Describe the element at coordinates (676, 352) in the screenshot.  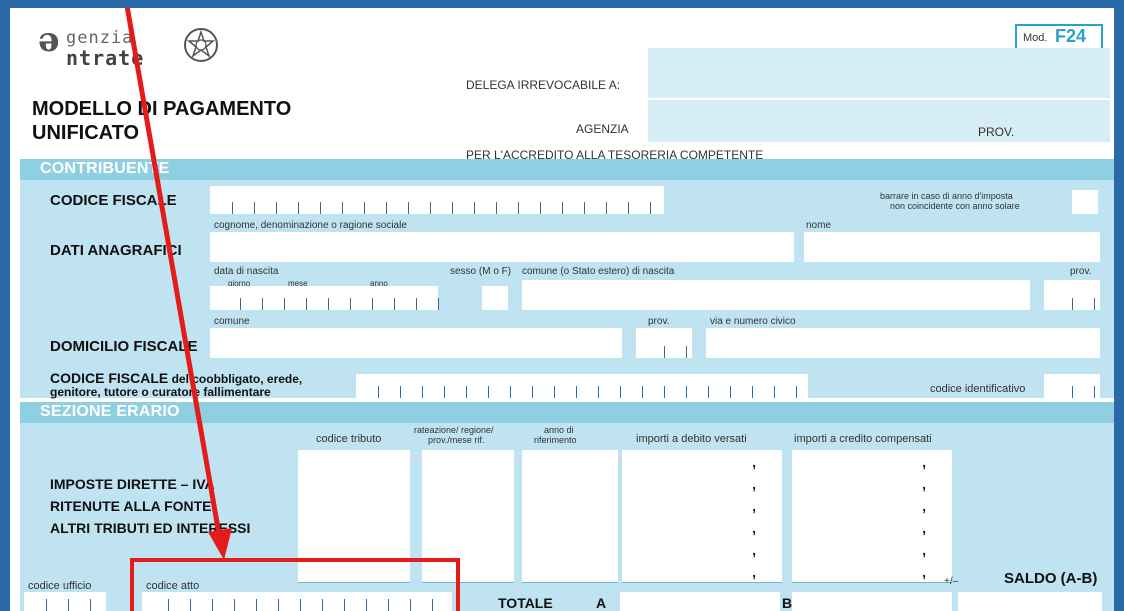
I see `prov-domicilio-ticks` at that location.